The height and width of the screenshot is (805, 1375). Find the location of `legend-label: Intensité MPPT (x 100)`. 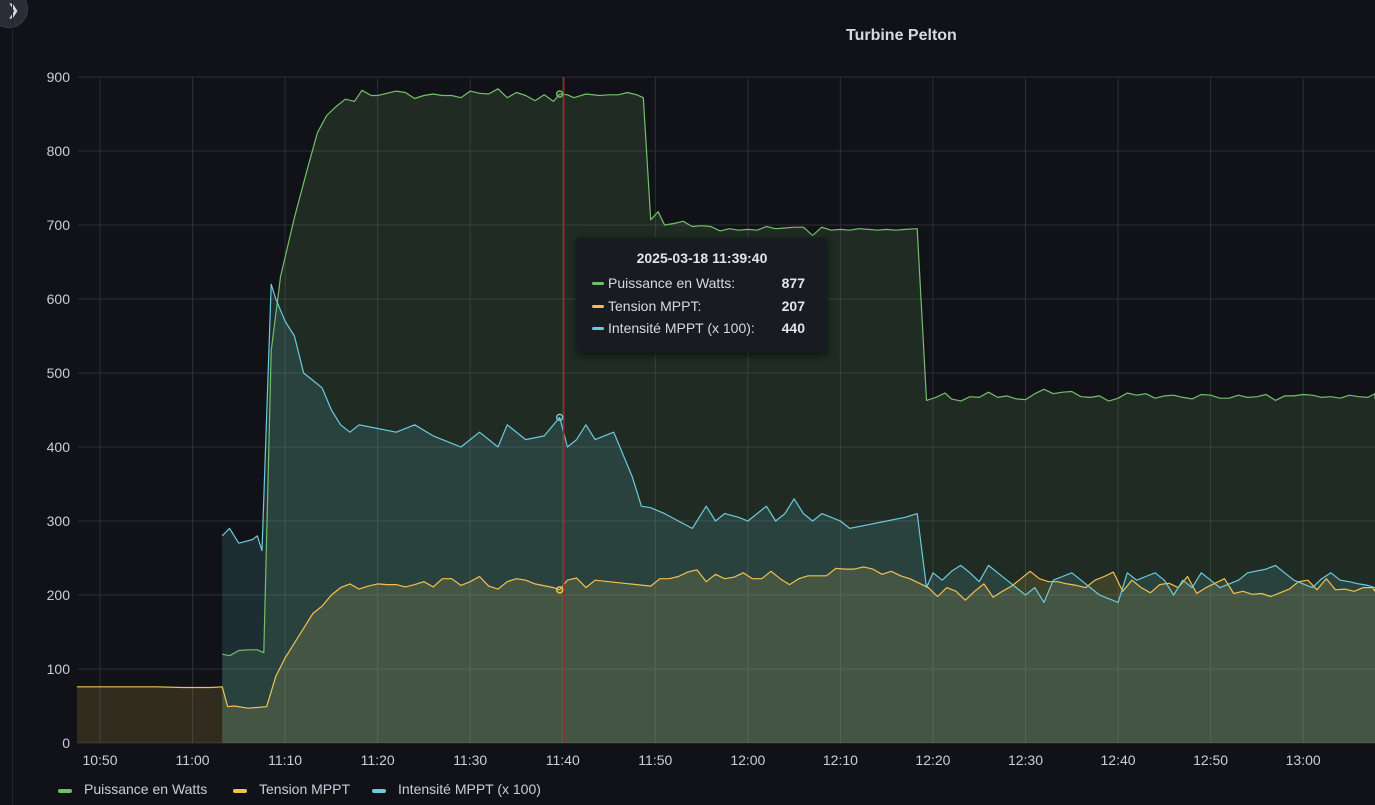

legend-label: Intensité MPPT (x 100) is located at coordinates (469, 789).